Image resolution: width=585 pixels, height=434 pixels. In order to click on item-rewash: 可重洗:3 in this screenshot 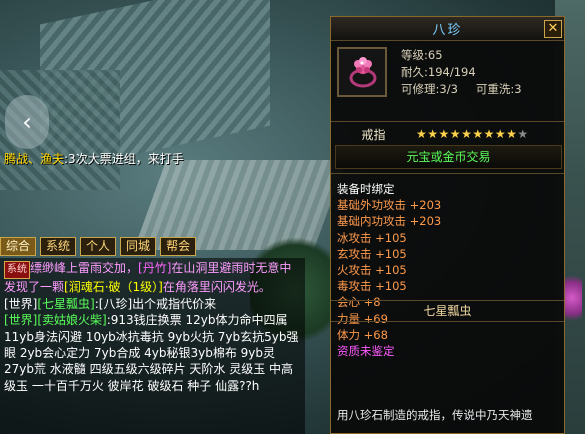, I will do `click(498, 89)`.